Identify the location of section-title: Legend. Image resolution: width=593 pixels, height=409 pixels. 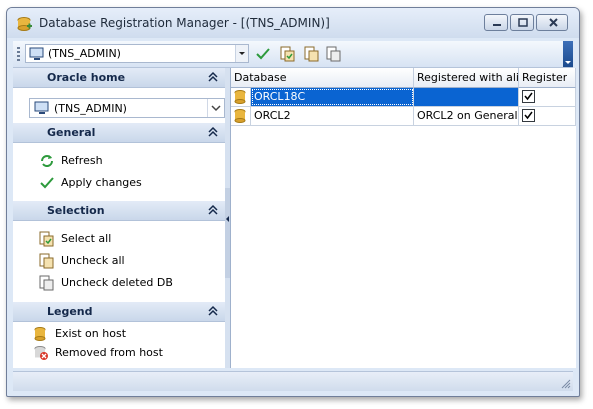
(70, 311).